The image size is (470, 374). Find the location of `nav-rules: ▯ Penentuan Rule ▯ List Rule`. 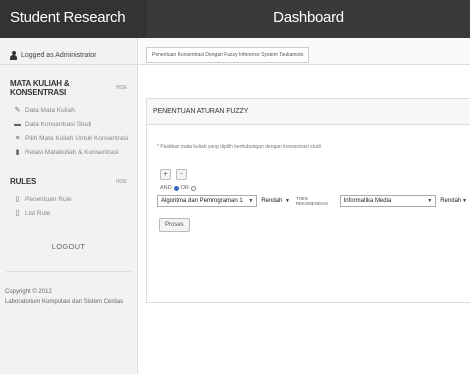

nav-rules: ▯ Penentuan Rule ▯ List Rule is located at coordinates (68, 206).